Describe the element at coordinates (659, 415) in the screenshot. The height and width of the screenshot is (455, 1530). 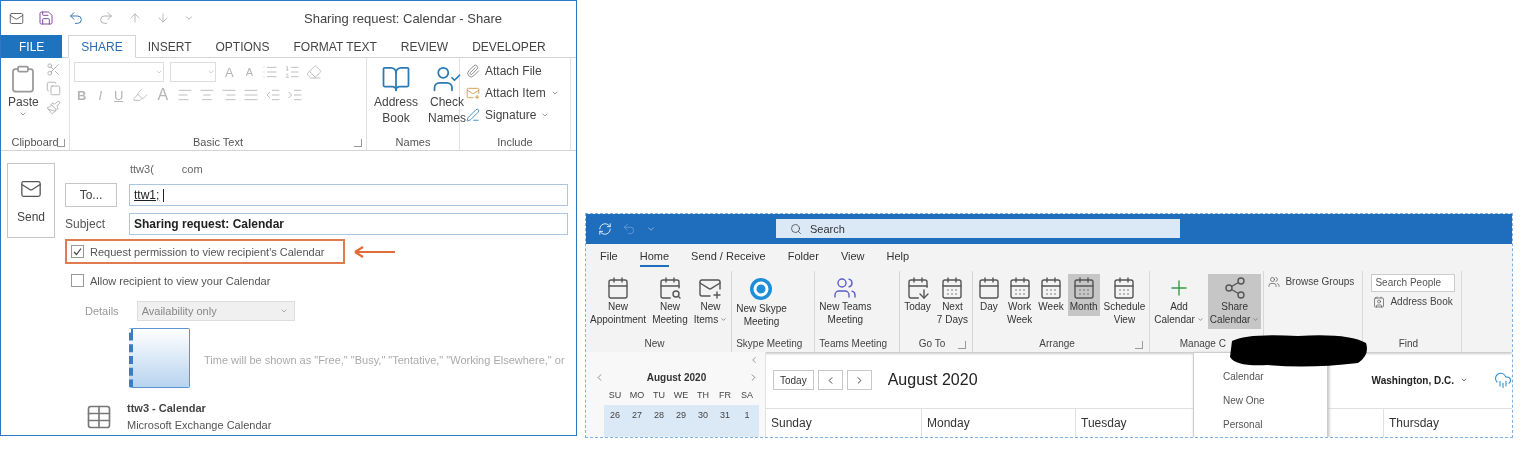
I see `date-cell: 28` at that location.